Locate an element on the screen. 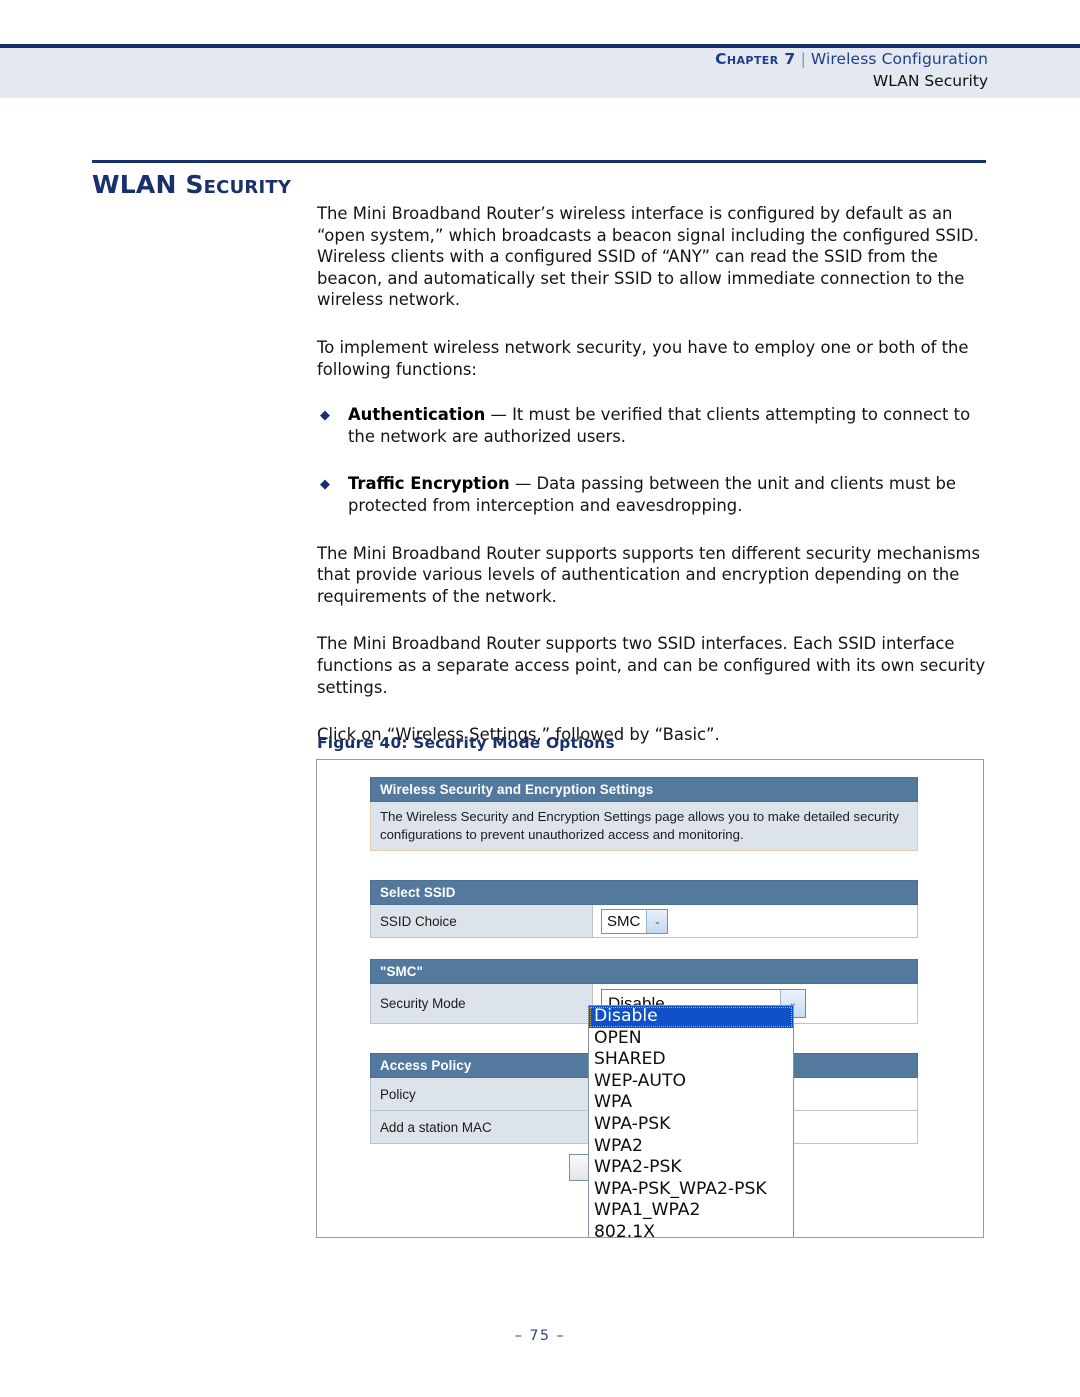  dropdown-option: WPA-PSK is located at coordinates (691, 1125).